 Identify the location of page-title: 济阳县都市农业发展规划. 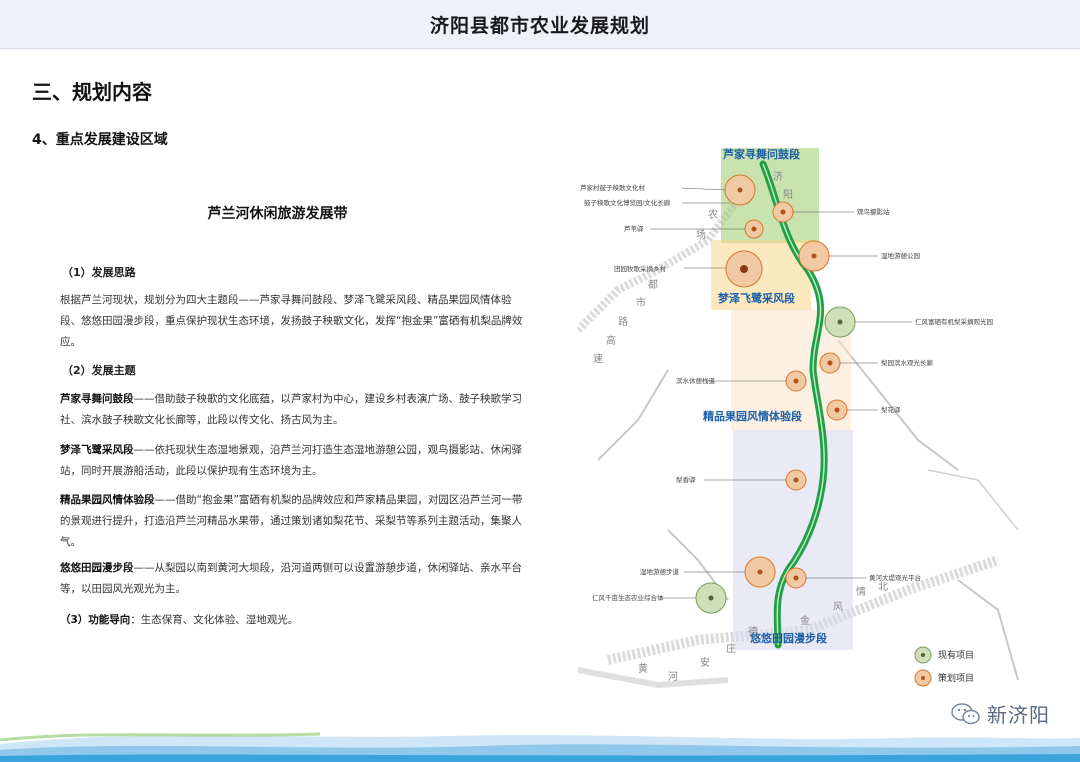
(539, 25).